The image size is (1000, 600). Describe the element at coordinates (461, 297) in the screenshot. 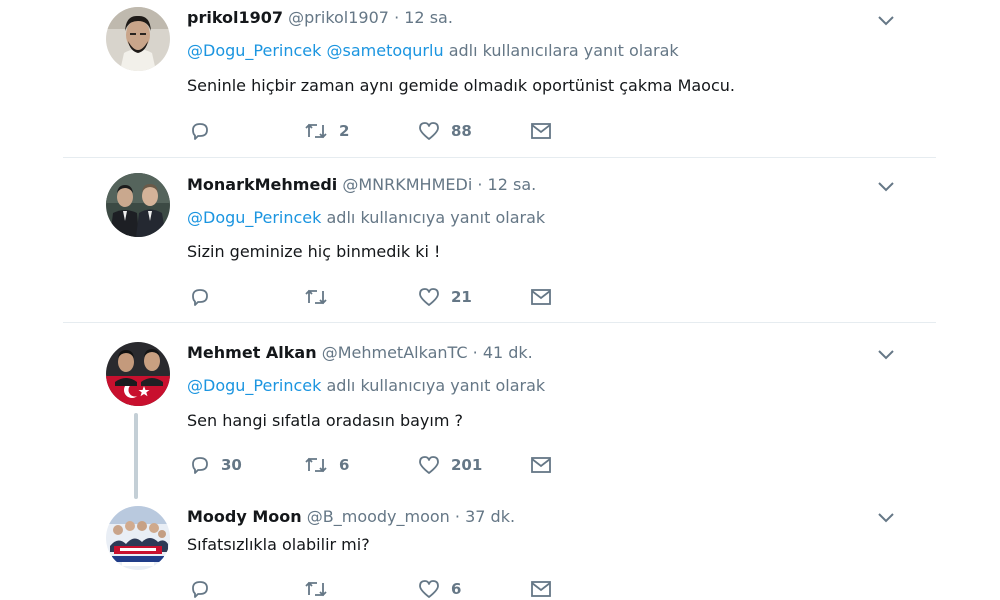

I see `like-count: 21` at that location.